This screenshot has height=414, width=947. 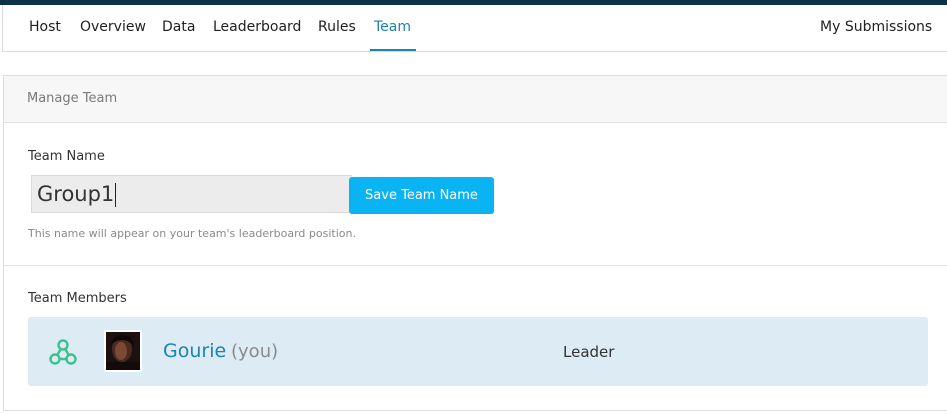 I want to click on nav-team: Team, so click(x=392, y=27).